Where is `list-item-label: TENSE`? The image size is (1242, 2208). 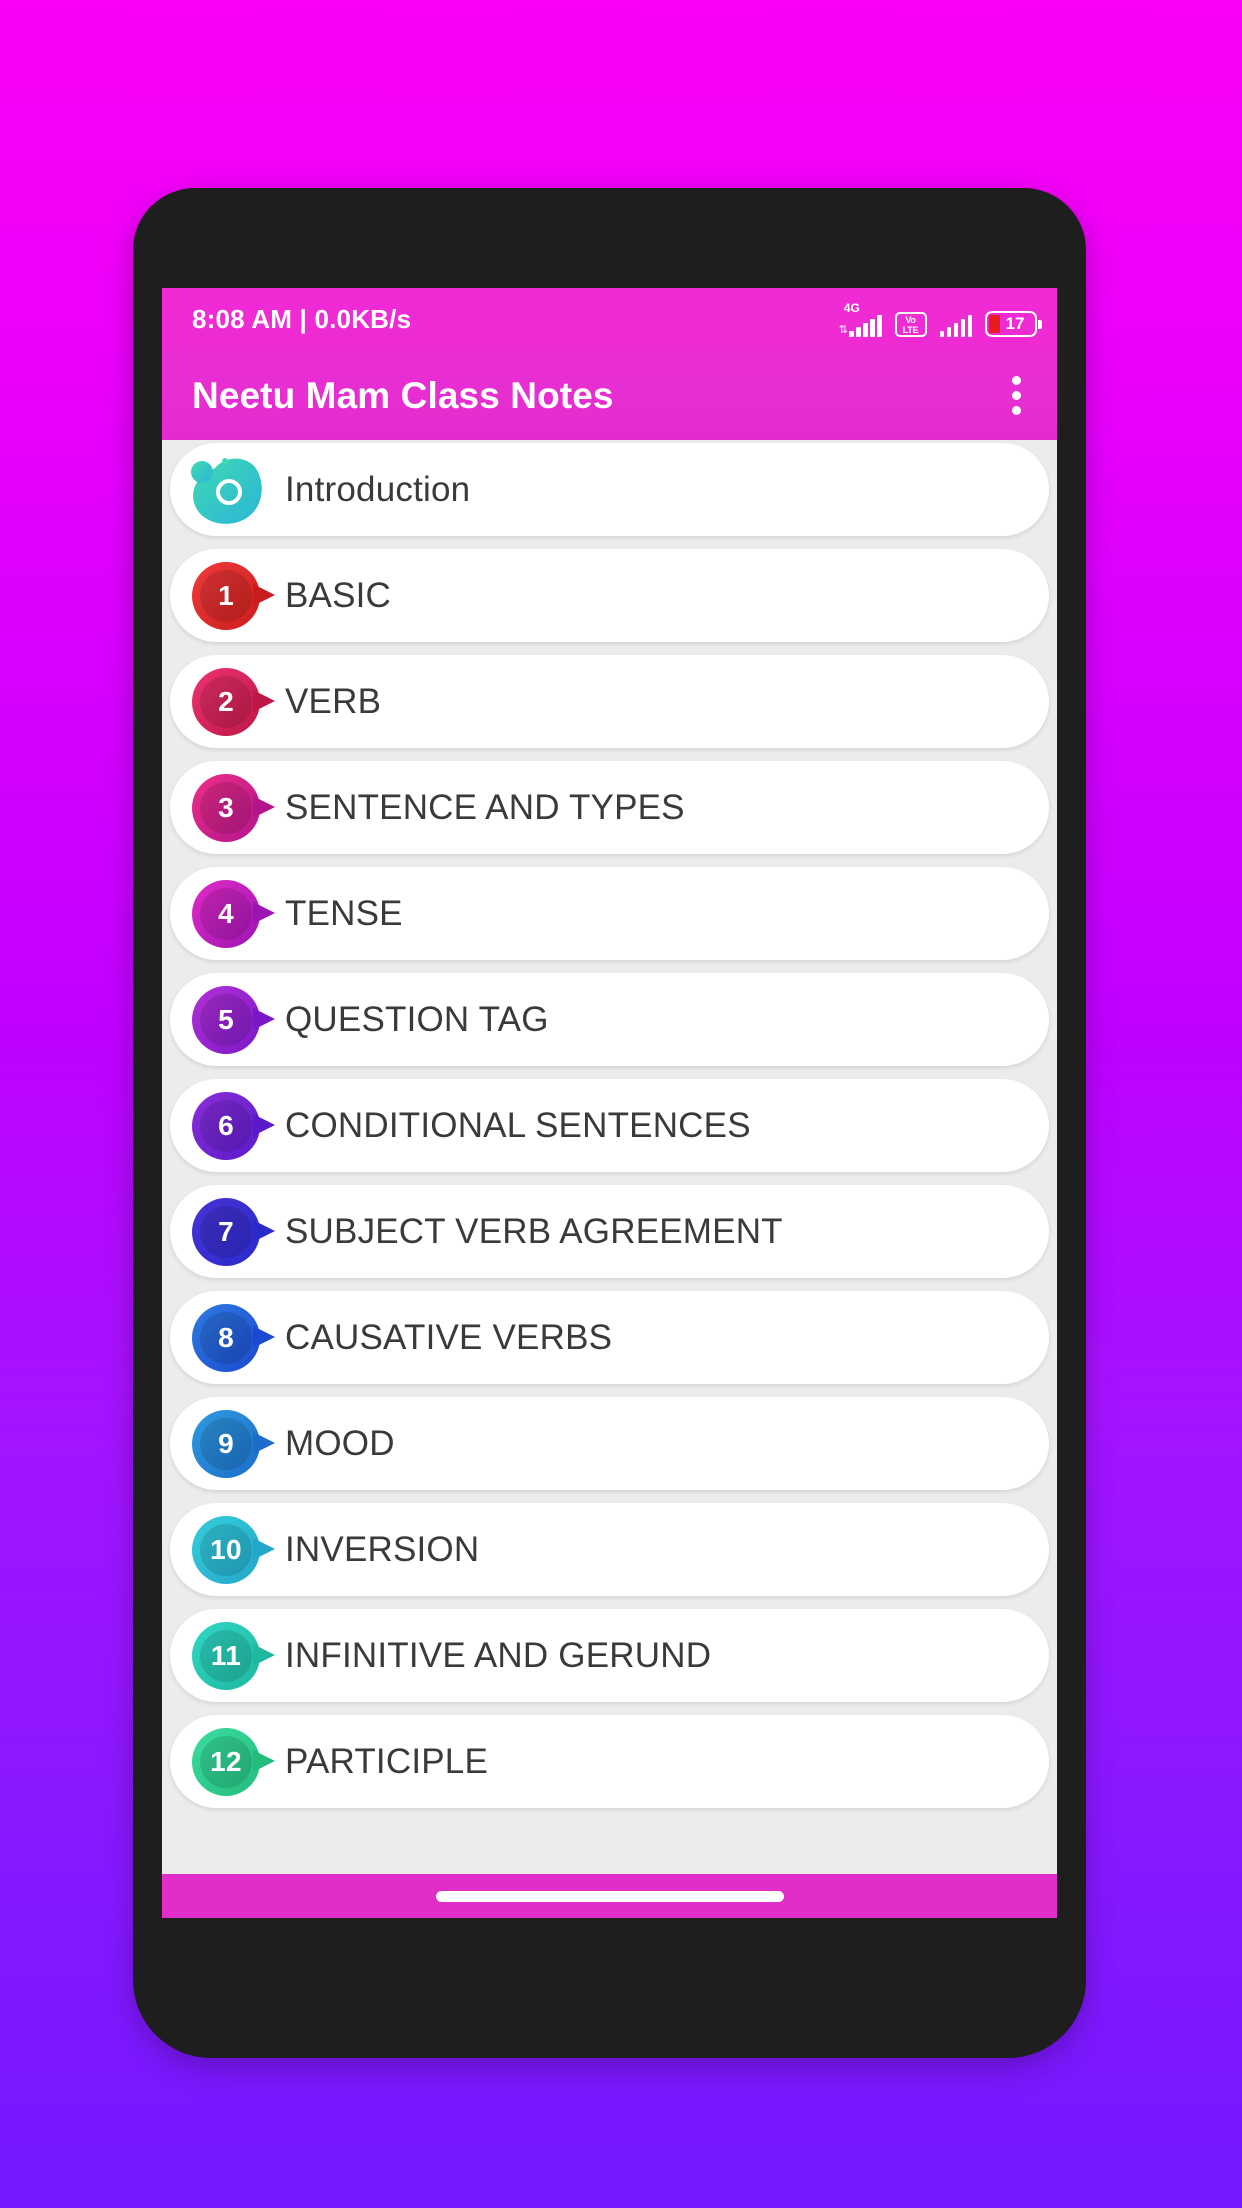 list-item-label: TENSE is located at coordinates (344, 913).